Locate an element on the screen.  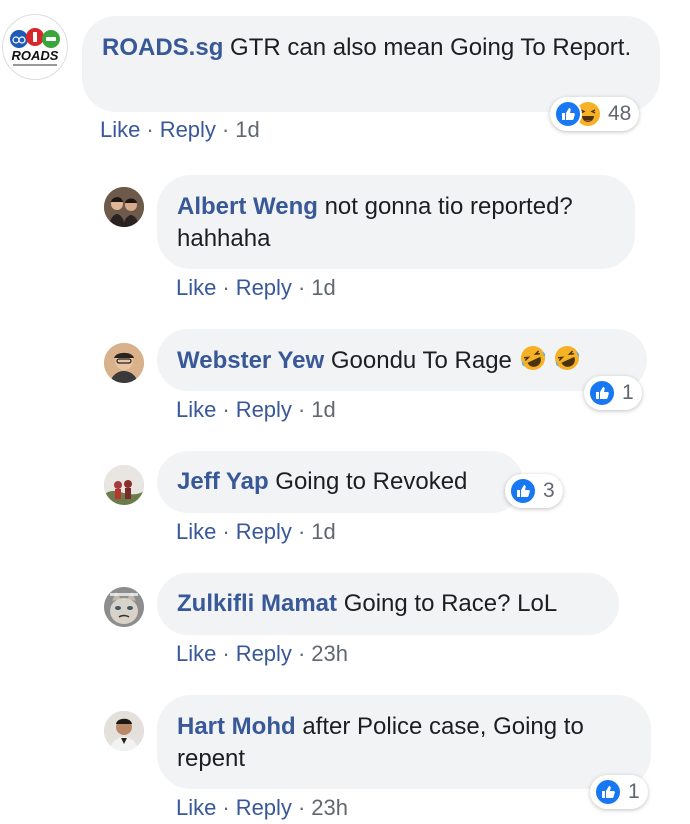
comment-text: Going to Revoked is located at coordinates (371, 481).